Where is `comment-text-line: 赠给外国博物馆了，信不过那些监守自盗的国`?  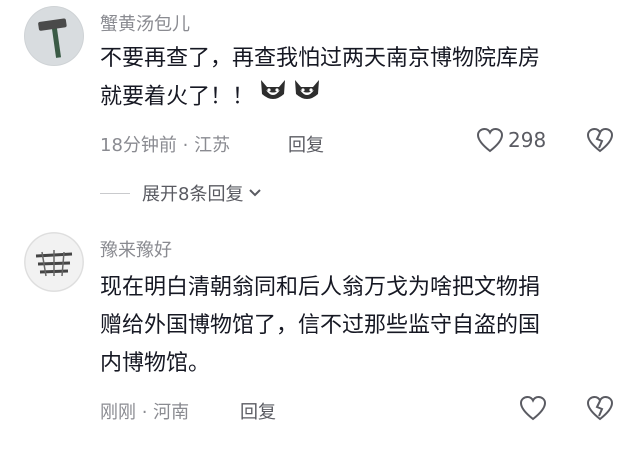 comment-text-line: 赠给外国博物馆了，信不过那些监守自盗的国 is located at coordinates (320, 325).